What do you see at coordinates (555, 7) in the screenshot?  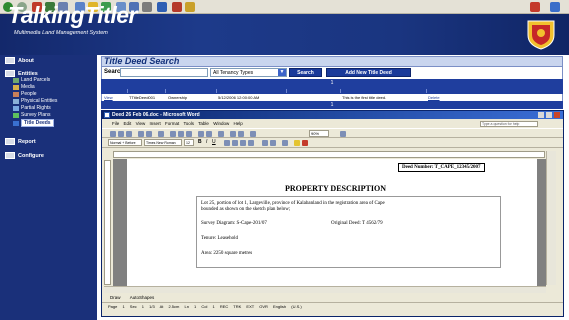 I see `windows-flag-icon` at bounding box center [555, 7].